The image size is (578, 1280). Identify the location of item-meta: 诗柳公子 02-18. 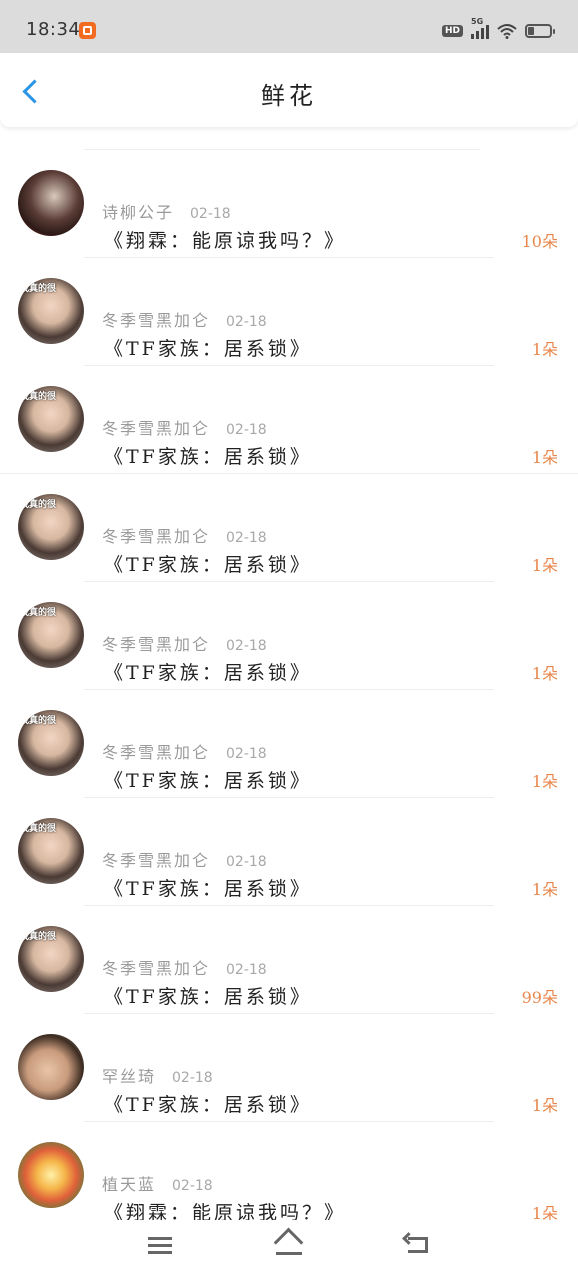
(166, 211).